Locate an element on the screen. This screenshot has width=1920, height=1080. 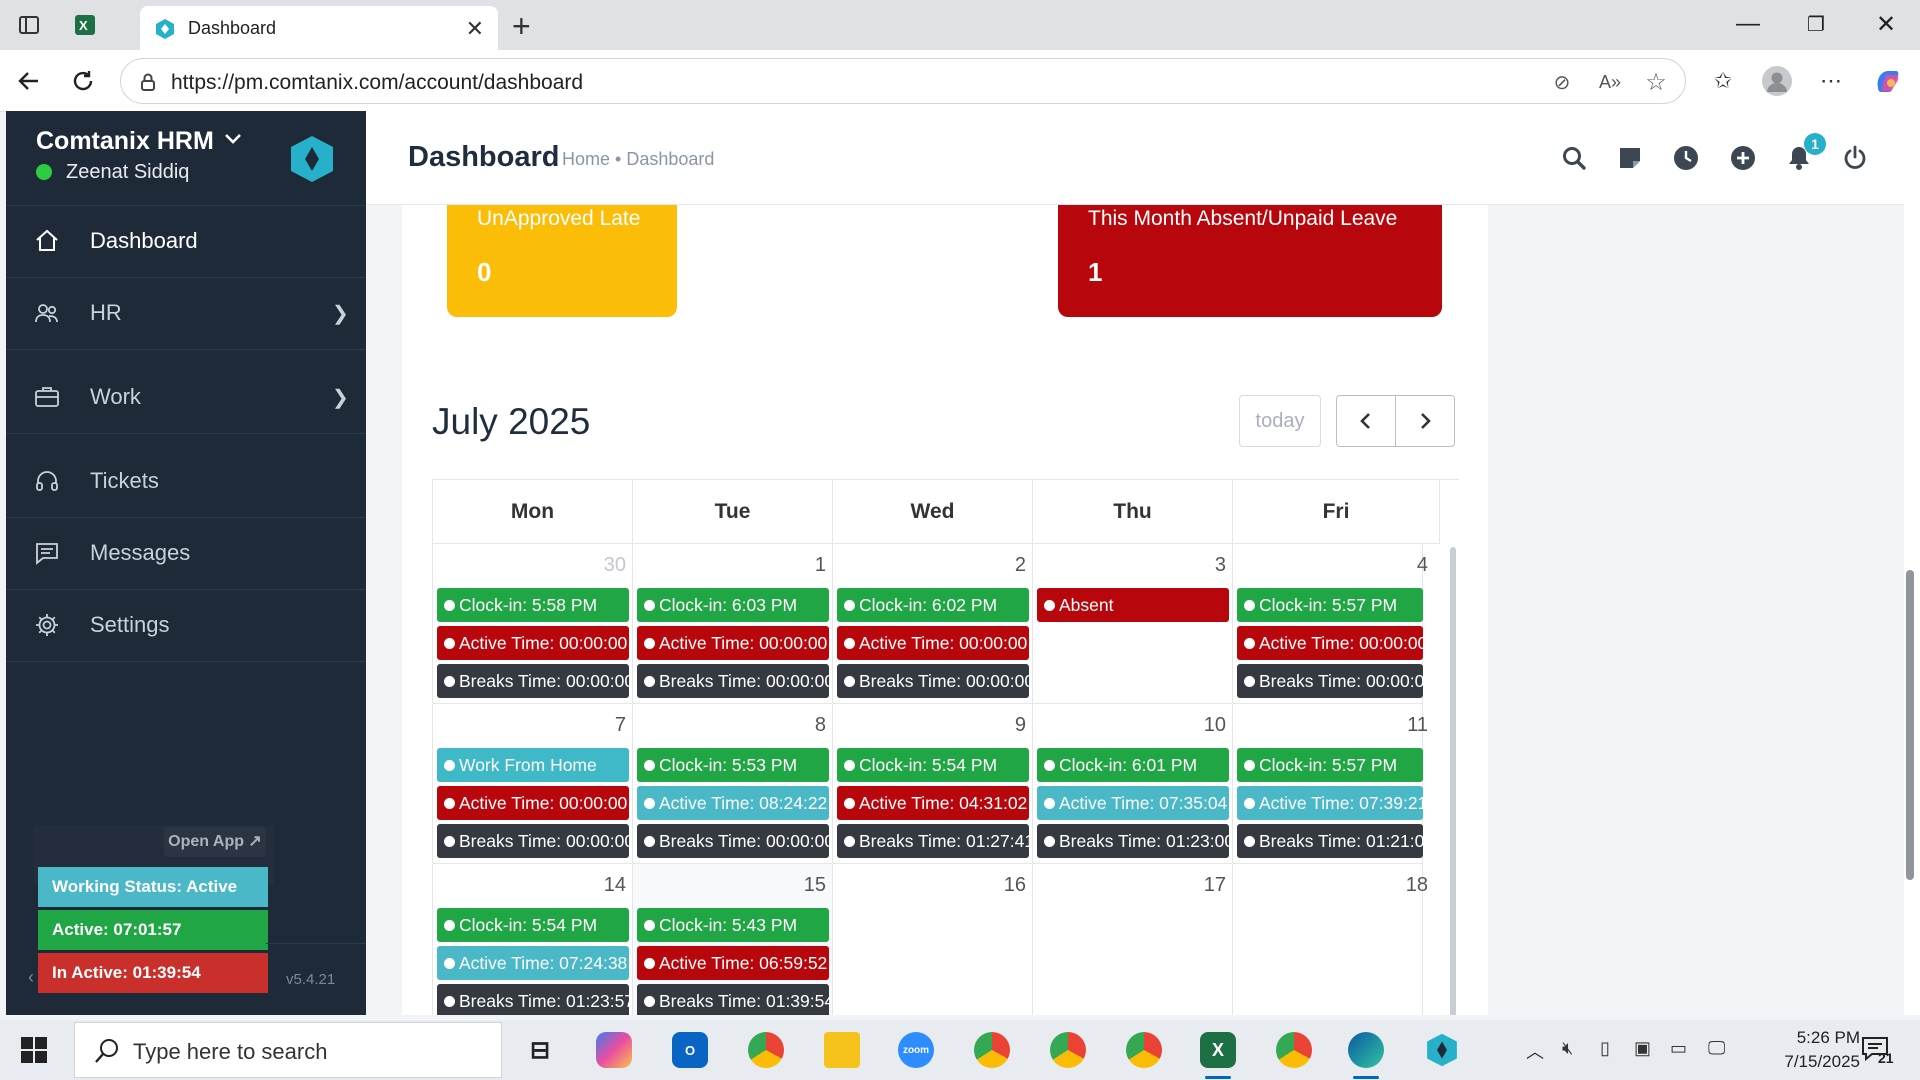
sidebar-item-tickets: Tickets is located at coordinates (186, 481).